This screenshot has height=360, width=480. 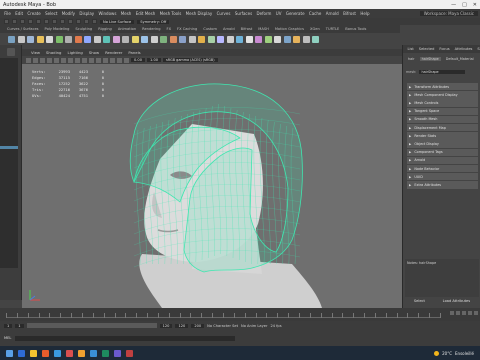 I want to click on grid-toggle-icon, so click(x=49, y=60).